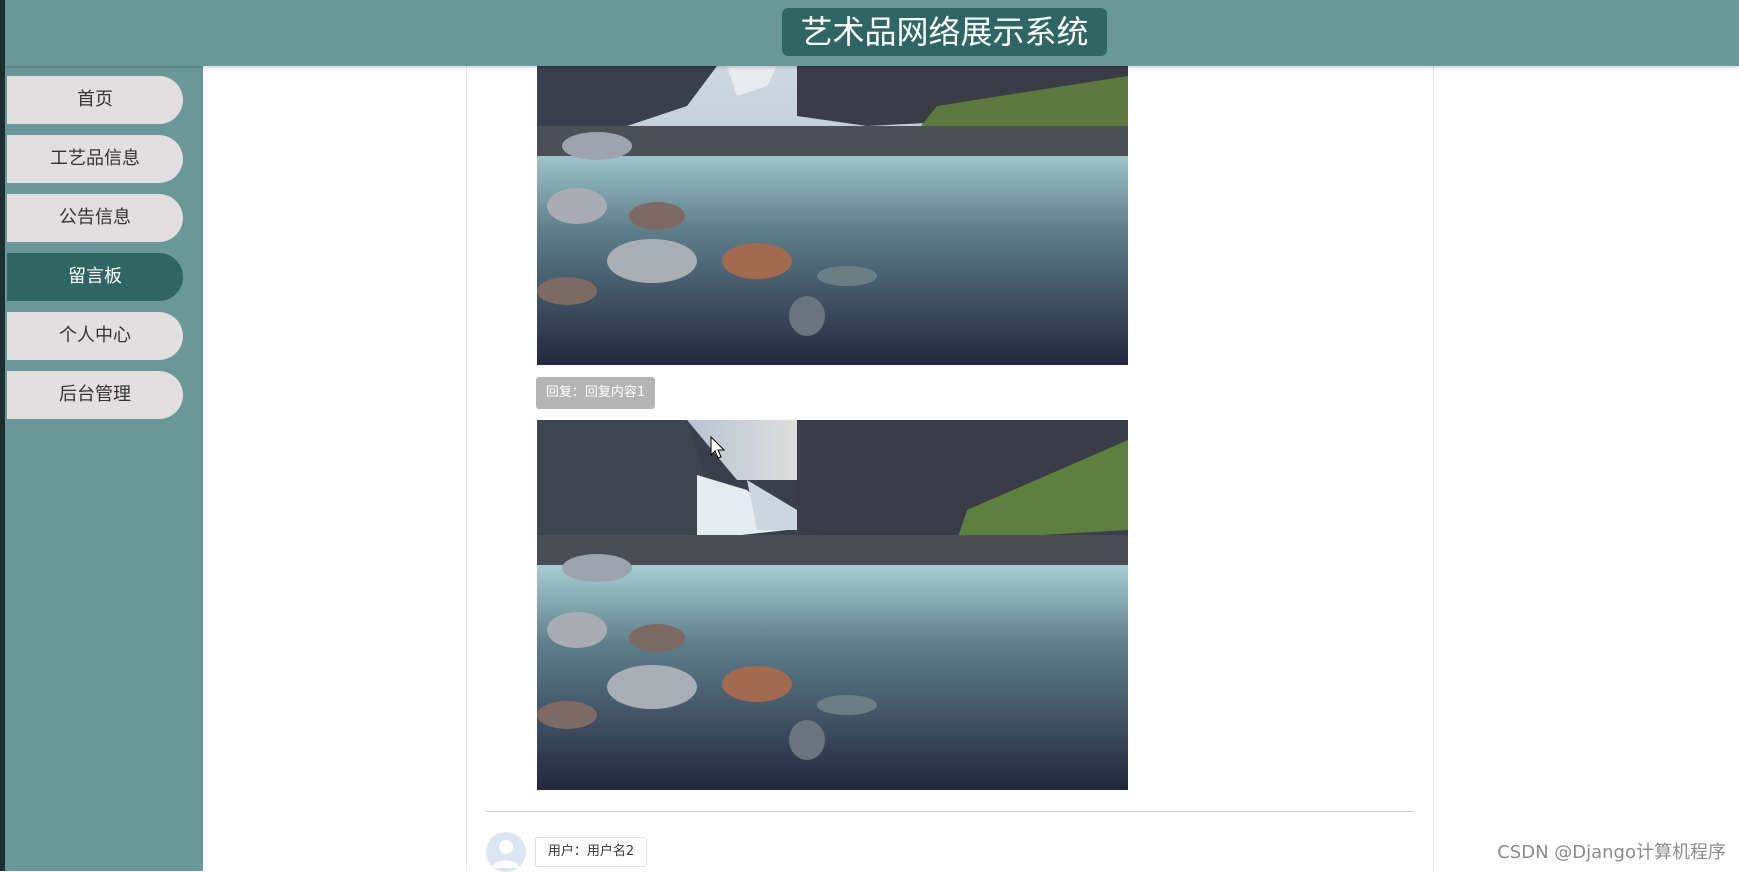  What do you see at coordinates (949, 811) in the screenshot?
I see `message-divider` at bounding box center [949, 811].